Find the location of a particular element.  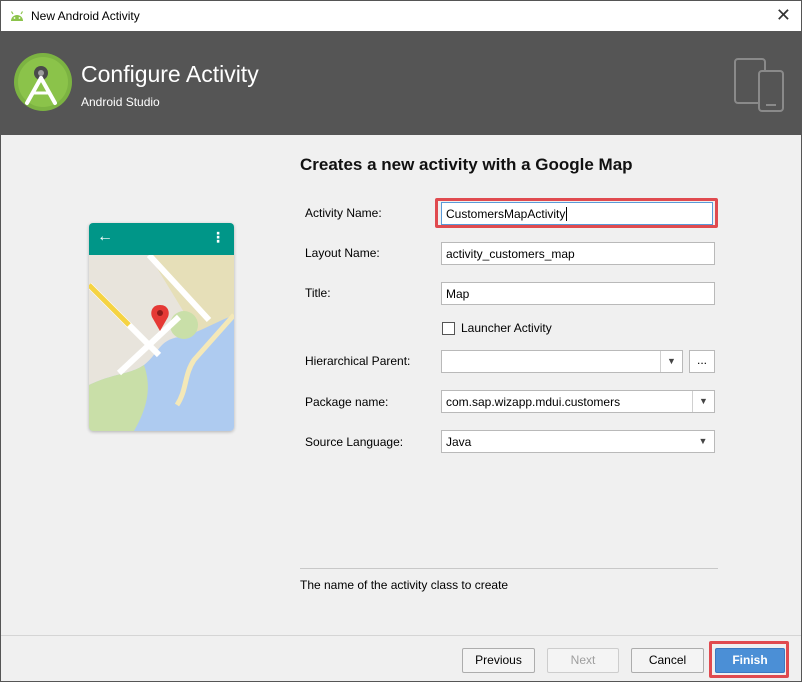

activity-name-label: Activity Name: is located at coordinates (343, 213).